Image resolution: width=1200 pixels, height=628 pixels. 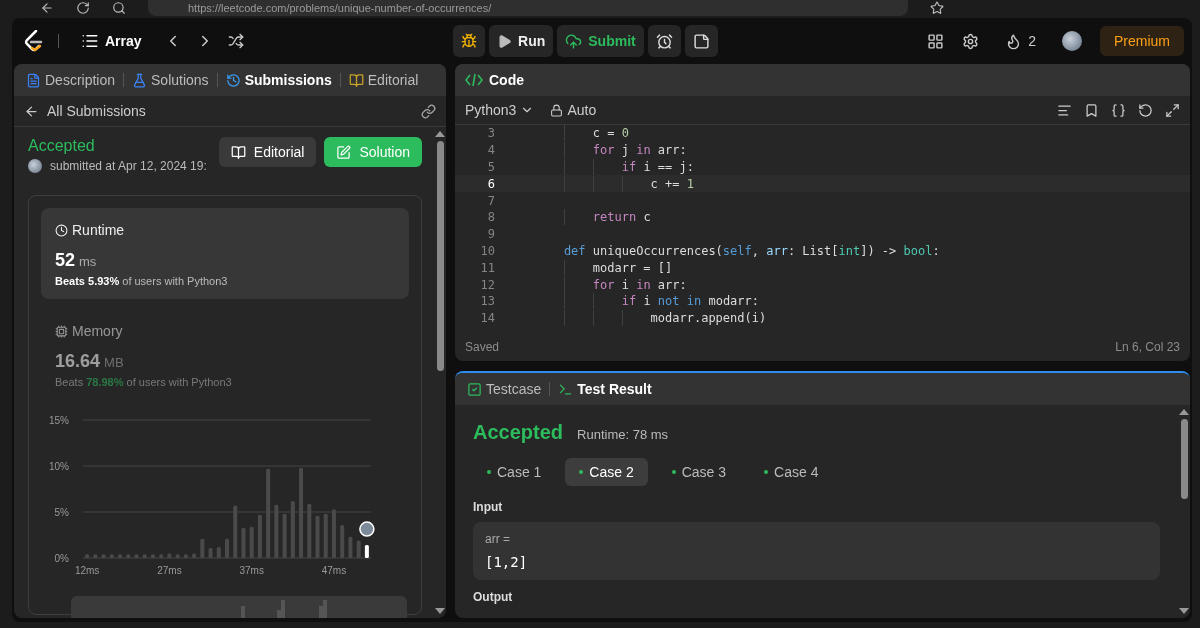 I want to click on terminal-icon, so click(x=566, y=389).